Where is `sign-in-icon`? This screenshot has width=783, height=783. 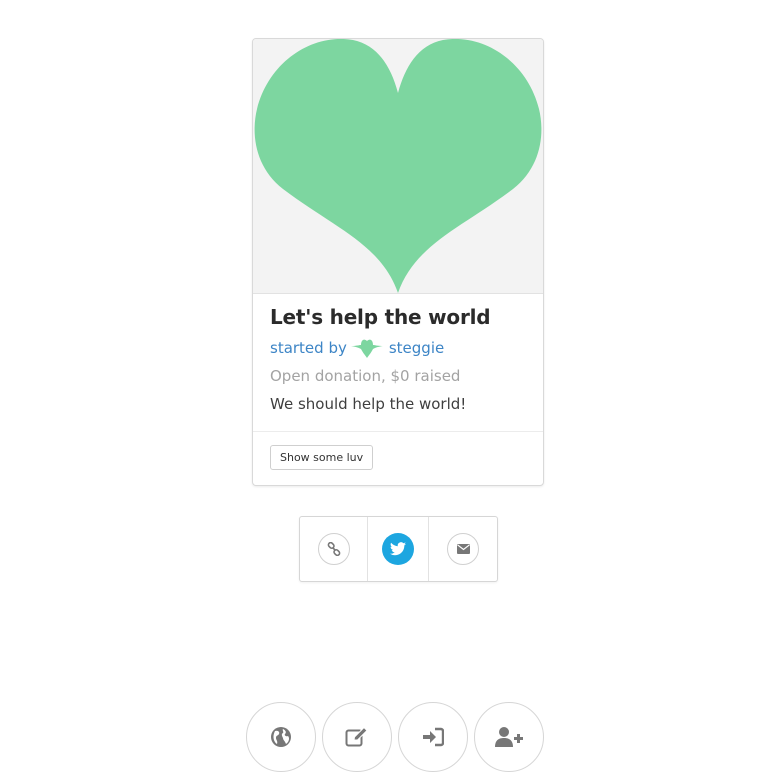 sign-in-icon is located at coordinates (433, 737).